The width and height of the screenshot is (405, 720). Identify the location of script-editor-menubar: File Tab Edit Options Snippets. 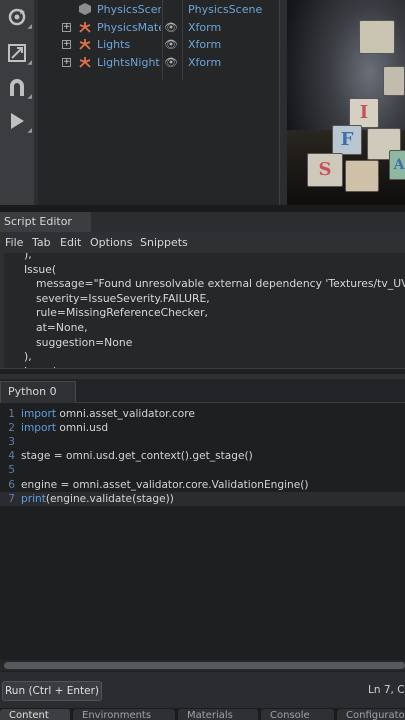
(202, 242).